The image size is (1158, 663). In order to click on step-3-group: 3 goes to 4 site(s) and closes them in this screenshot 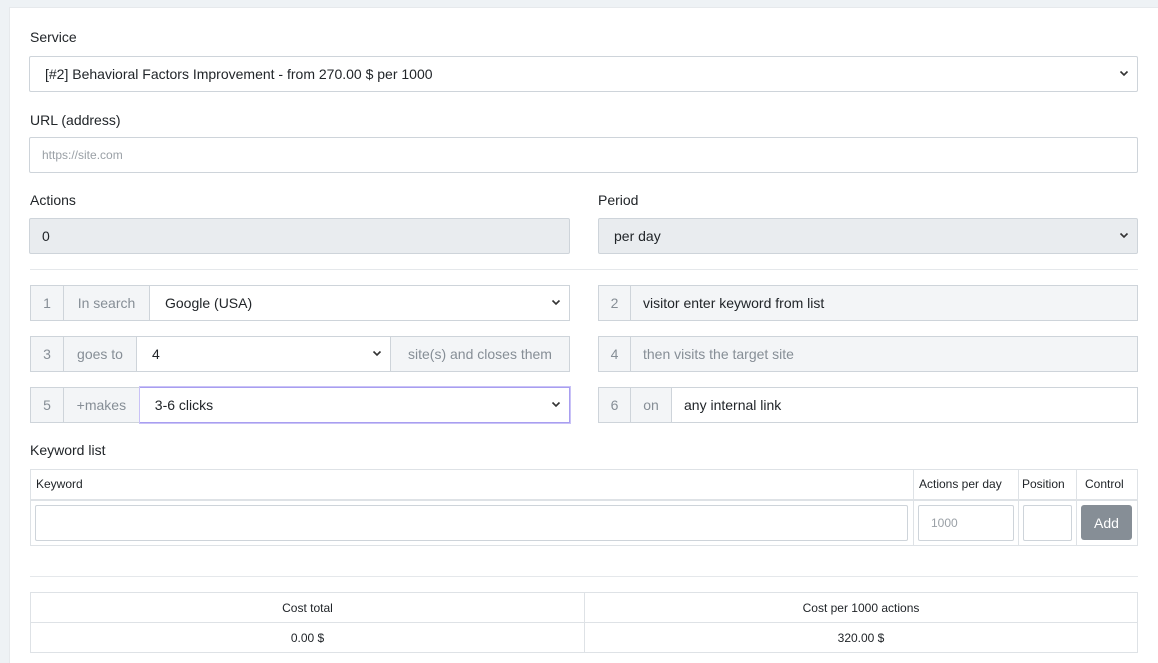, I will do `click(300, 354)`.